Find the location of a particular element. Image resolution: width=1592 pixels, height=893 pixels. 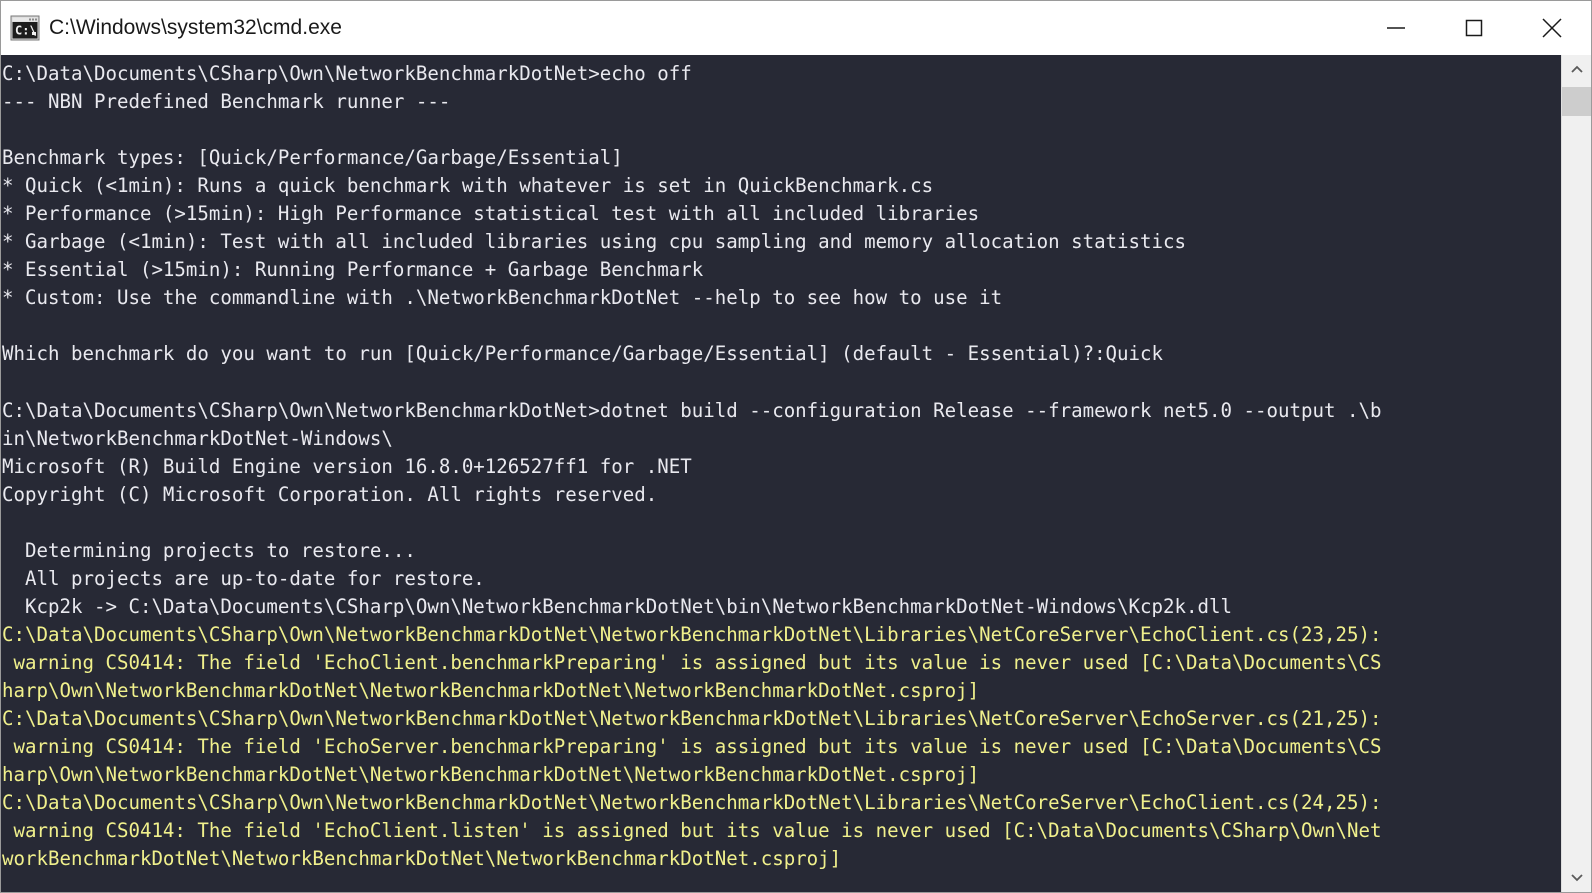

vertical-scrollbar is located at coordinates (1576, 473).